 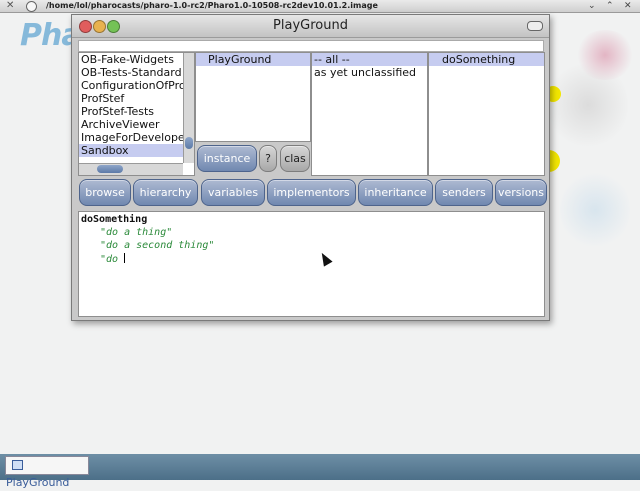 I want to click on close-icon: ✕, so click(x=628, y=6).